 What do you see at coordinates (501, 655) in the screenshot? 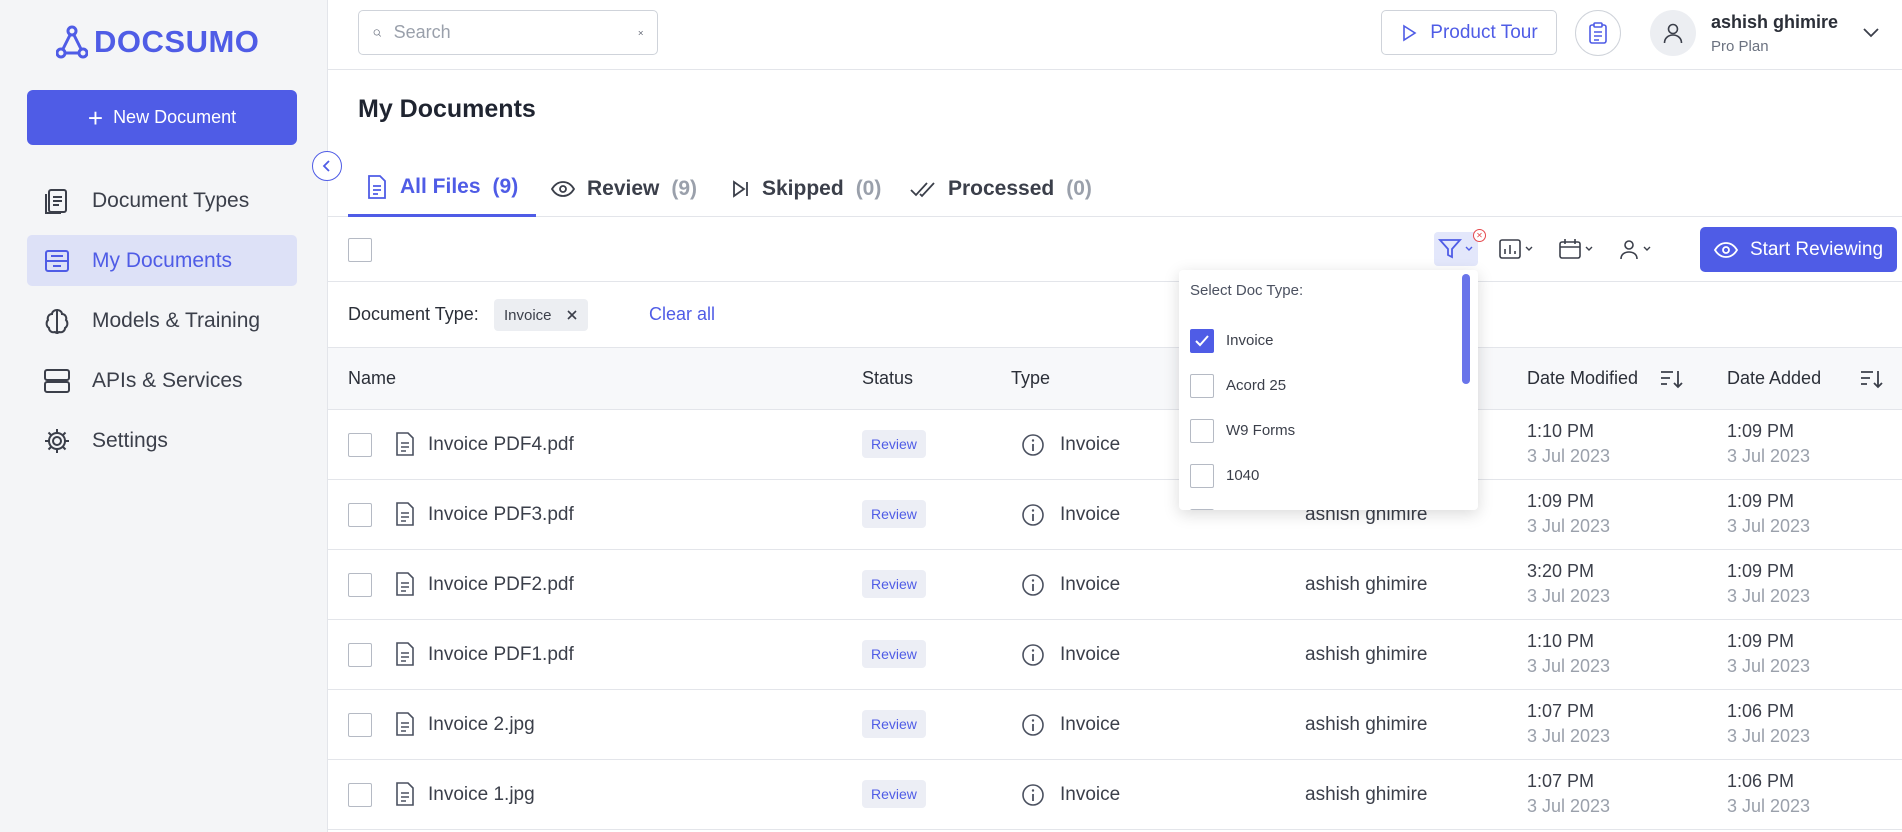
I see `file-name: Invoice PDF1.pdf` at bounding box center [501, 655].